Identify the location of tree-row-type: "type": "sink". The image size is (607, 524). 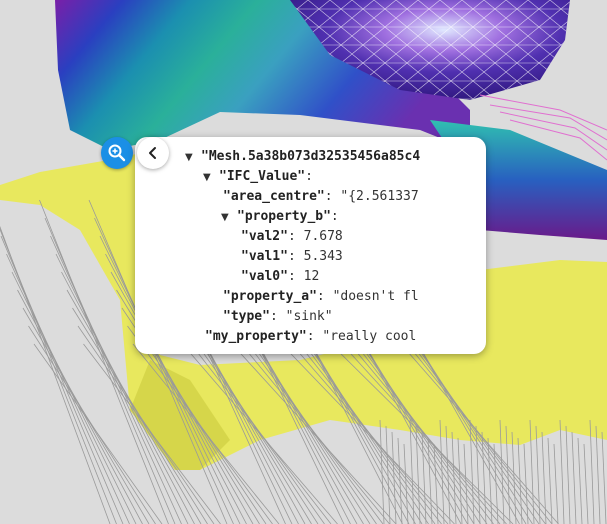
(278, 317).